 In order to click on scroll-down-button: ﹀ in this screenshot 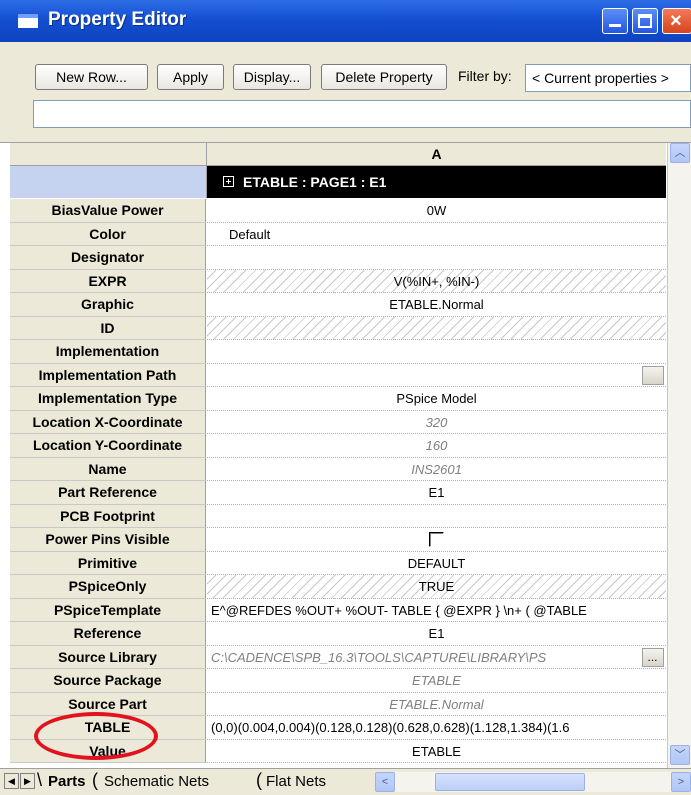, I will do `click(680, 755)`.